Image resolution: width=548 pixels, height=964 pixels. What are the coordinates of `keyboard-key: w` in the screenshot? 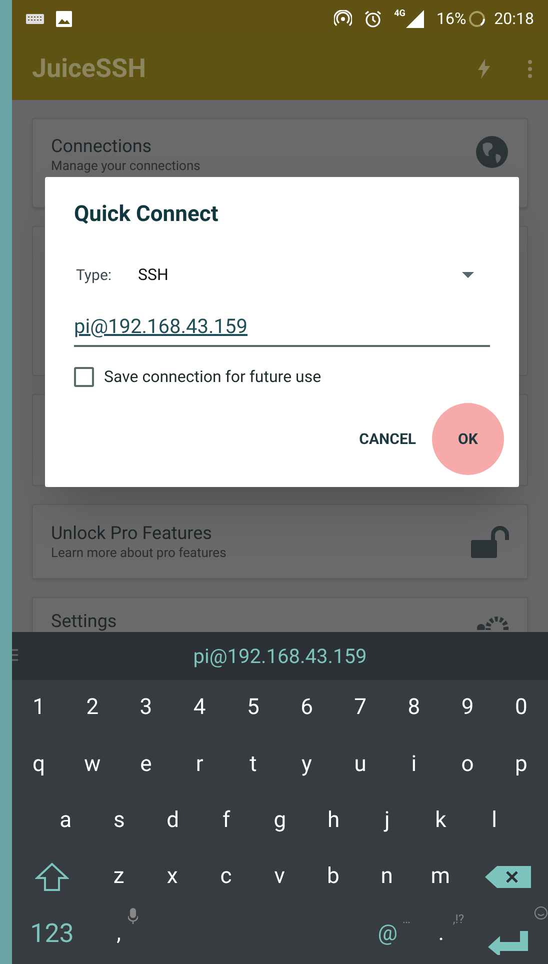 It's located at (92, 765).